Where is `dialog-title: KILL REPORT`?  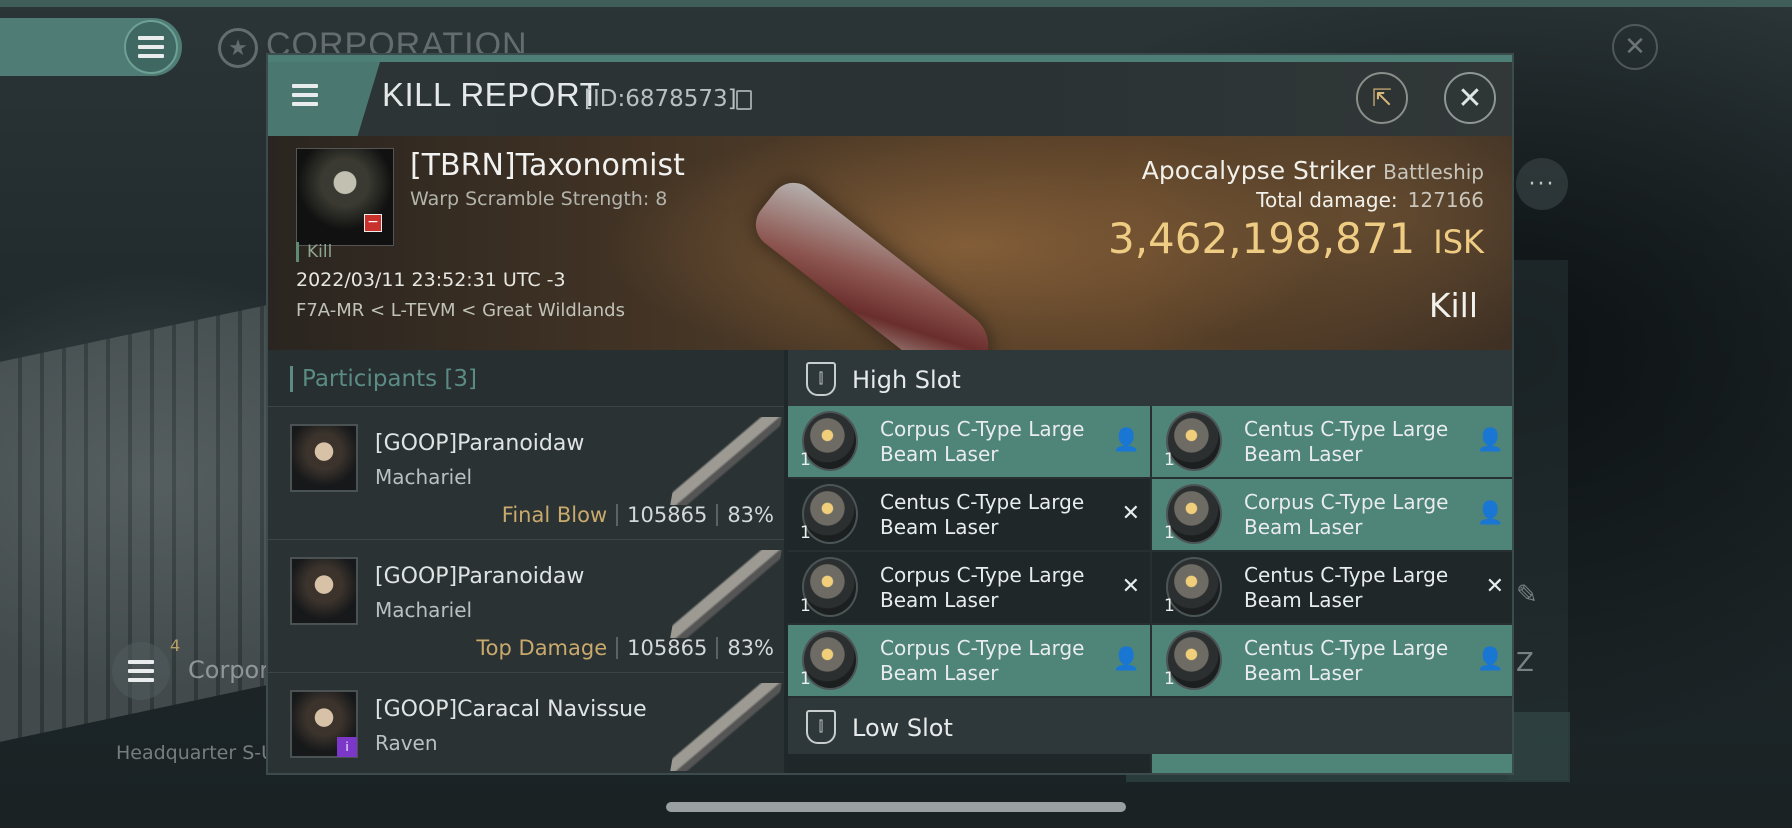
dialog-title: KILL REPORT is located at coordinates (491, 94).